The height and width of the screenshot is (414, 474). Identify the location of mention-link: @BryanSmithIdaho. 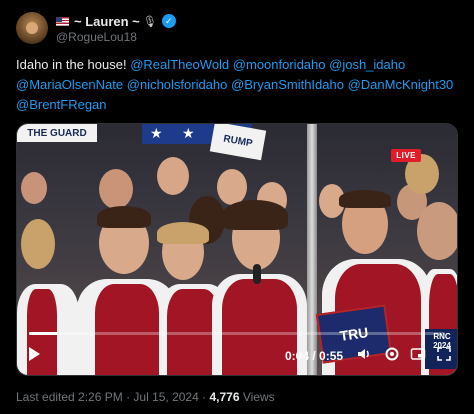
(287, 84).